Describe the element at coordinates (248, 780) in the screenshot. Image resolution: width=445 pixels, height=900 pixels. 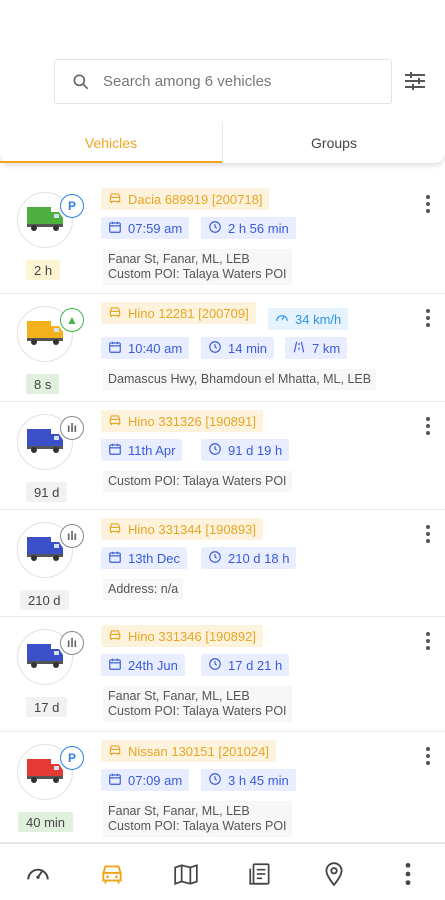
I see `duration-chip: 3 h 45 min` at that location.